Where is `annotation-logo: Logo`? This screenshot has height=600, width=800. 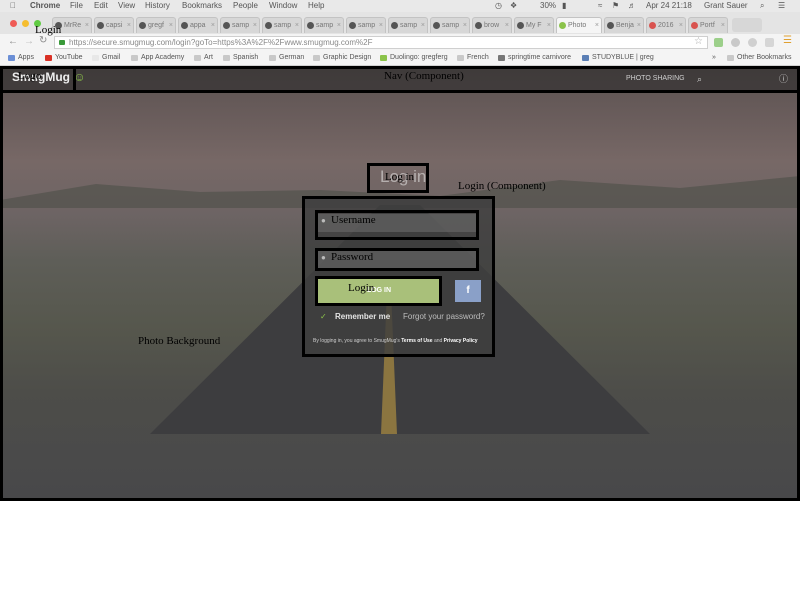
annotation-logo: Logo is located at coordinates (30, 76).